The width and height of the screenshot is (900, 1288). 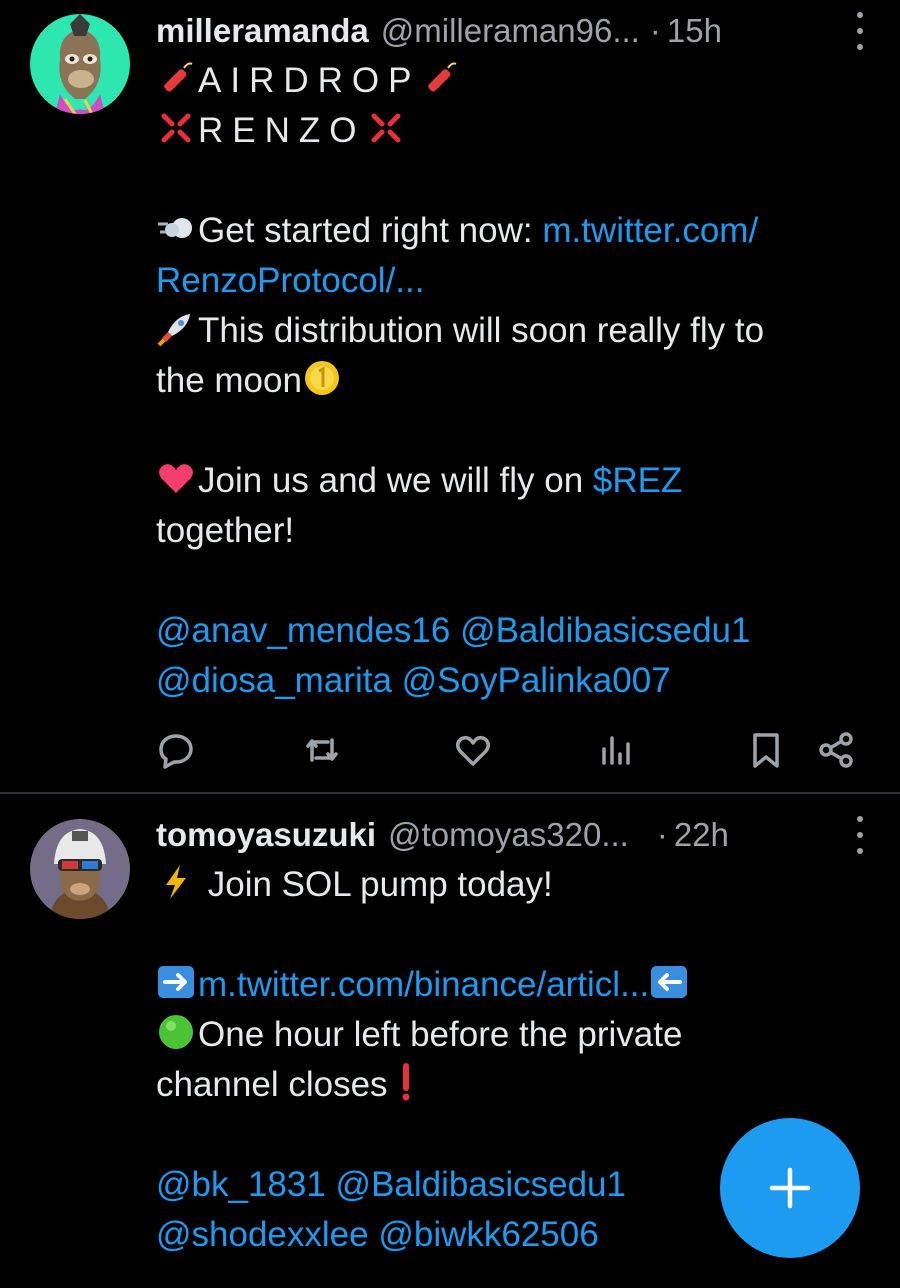 What do you see at coordinates (669, 982) in the screenshot?
I see `left-arrow-icon` at bounding box center [669, 982].